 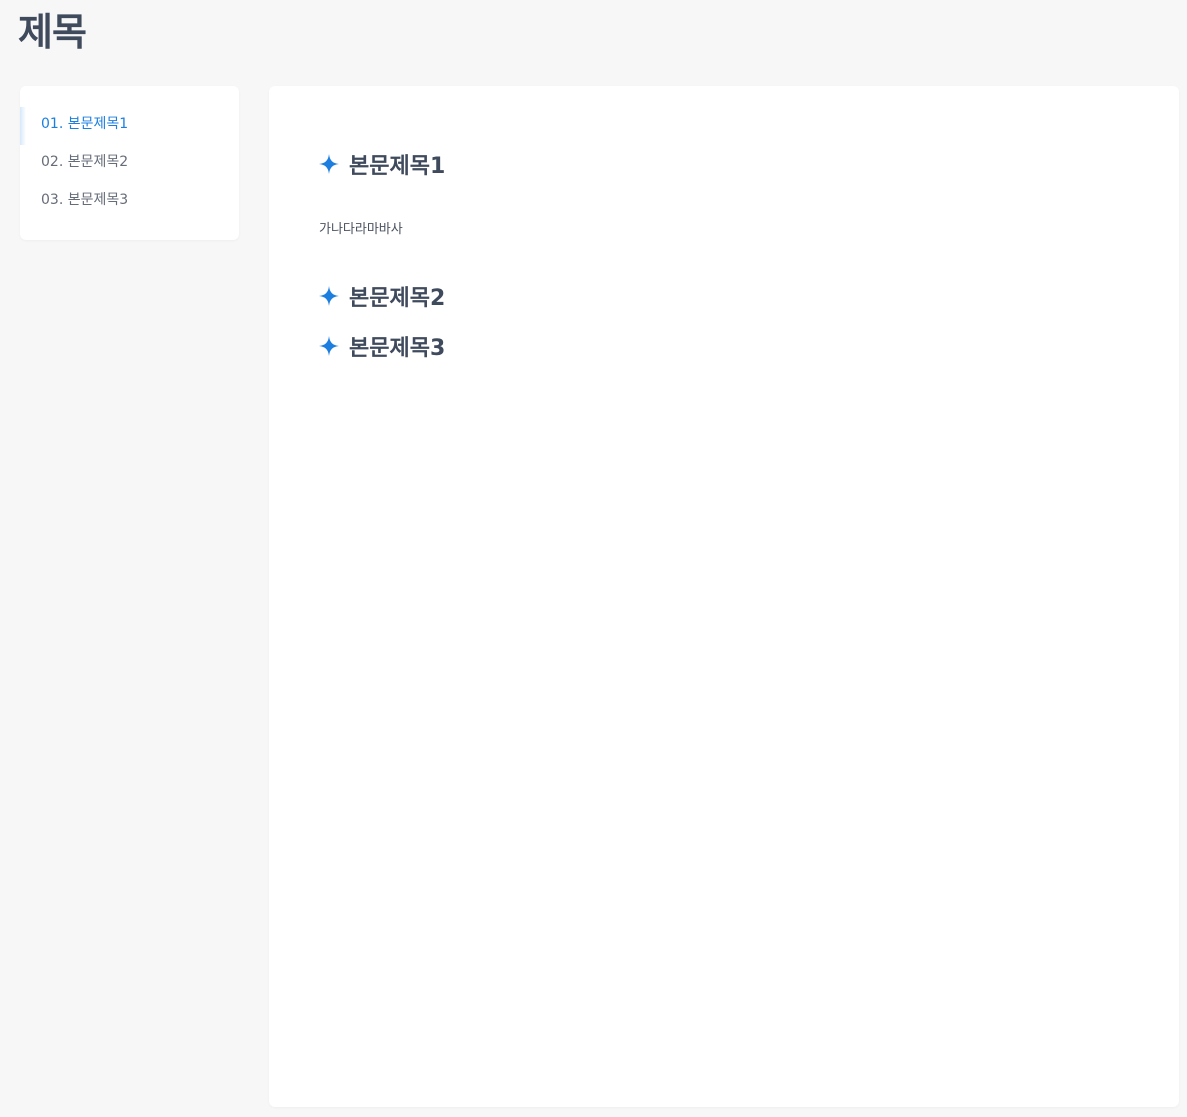 What do you see at coordinates (129, 208) in the screenshot?
I see `toc-item-section-3: 03. 본문제목3` at bounding box center [129, 208].